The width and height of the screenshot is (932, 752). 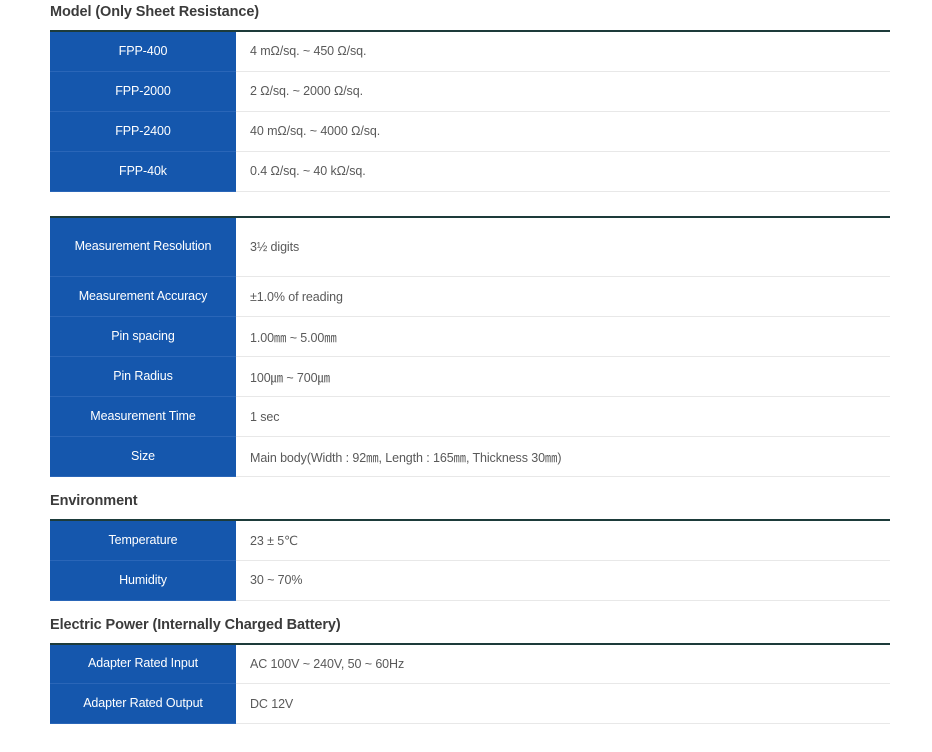 I want to click on table-row: Pin spacing 1.00㎜ ~ 5.00㎜, so click(x=470, y=336).